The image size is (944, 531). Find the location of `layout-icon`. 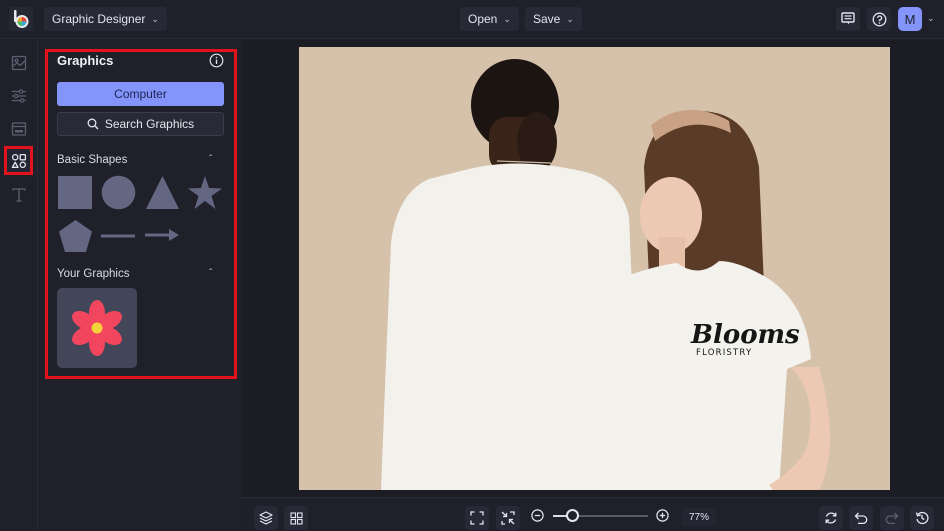

layout-icon is located at coordinates (18, 128).